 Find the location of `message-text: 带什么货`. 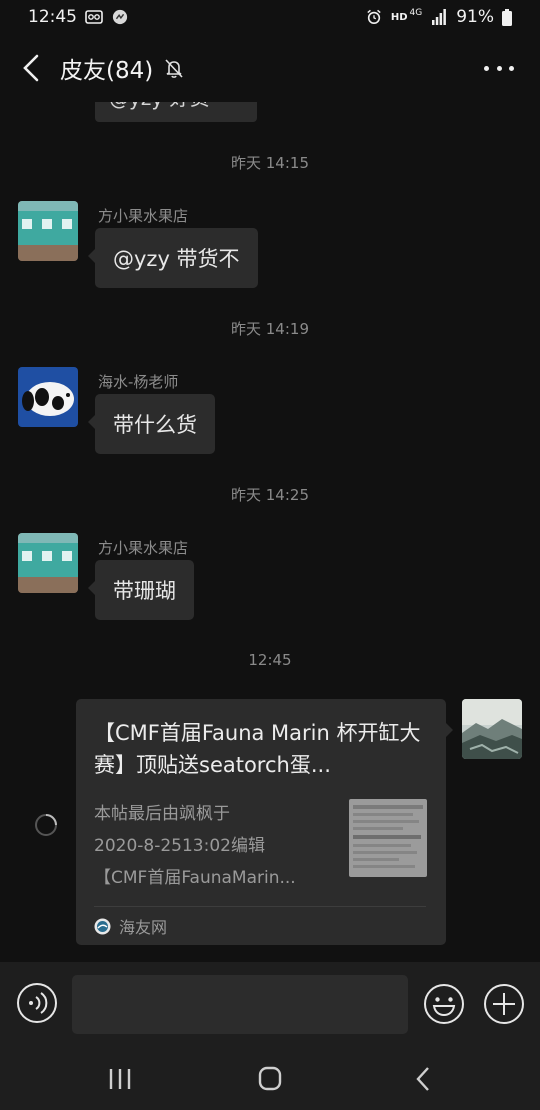

message-text: 带什么货 is located at coordinates (155, 425).